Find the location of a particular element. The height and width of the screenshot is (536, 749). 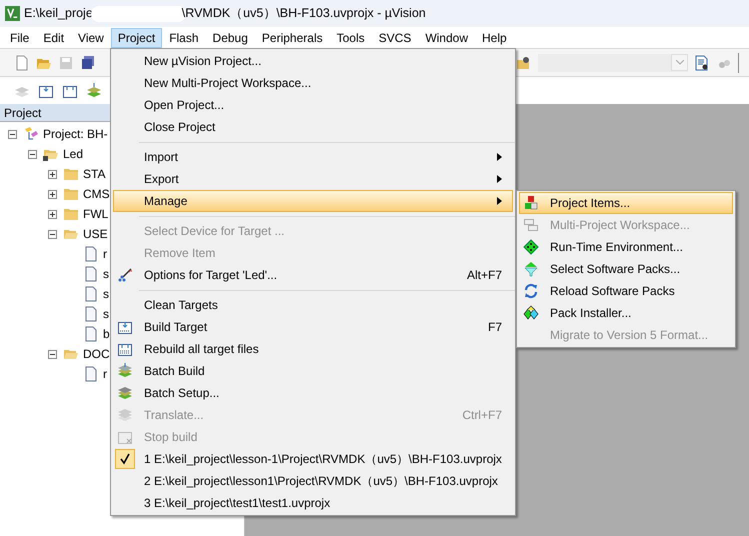

tree-item: DOC is located at coordinates (96, 354).